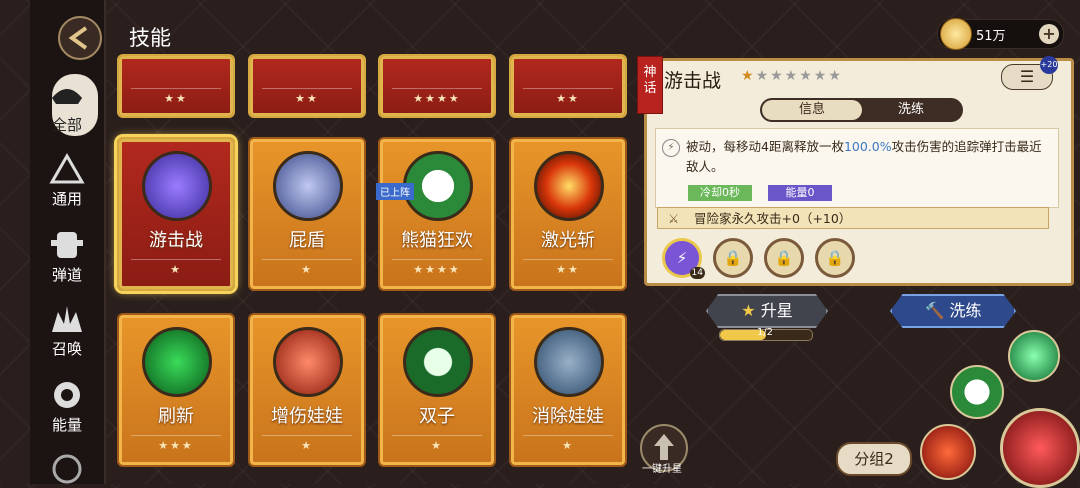 The height and width of the screenshot is (488, 1080). I want to click on deployed-badge: 已上阵, so click(395, 191).